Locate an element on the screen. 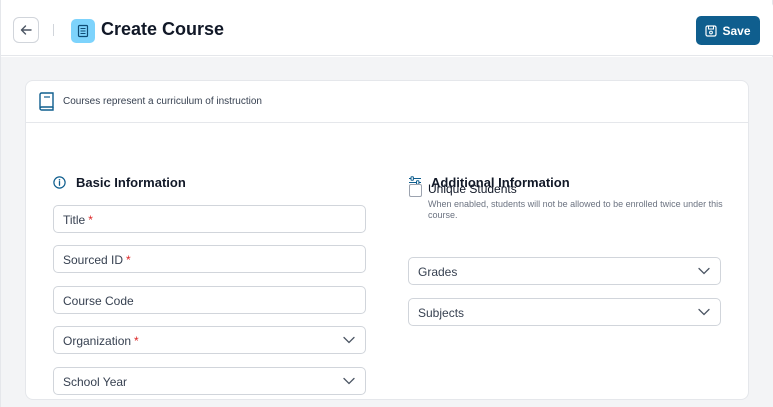 The image size is (773, 407). sourced-id-field: Sourced ID * is located at coordinates (209, 259).